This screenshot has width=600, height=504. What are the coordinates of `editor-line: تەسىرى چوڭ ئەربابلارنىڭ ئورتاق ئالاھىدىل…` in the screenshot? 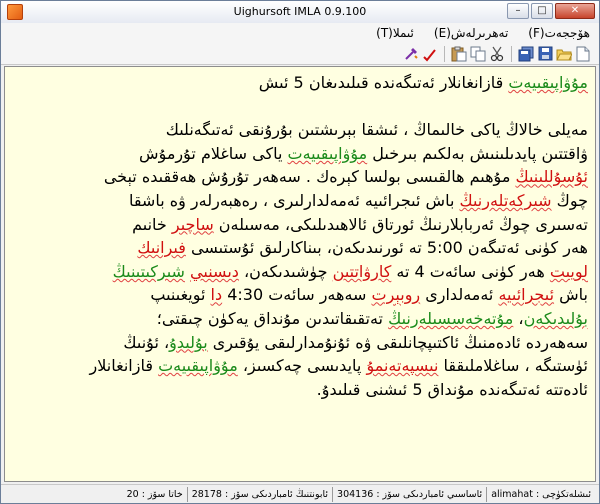 It's located at (299, 225).